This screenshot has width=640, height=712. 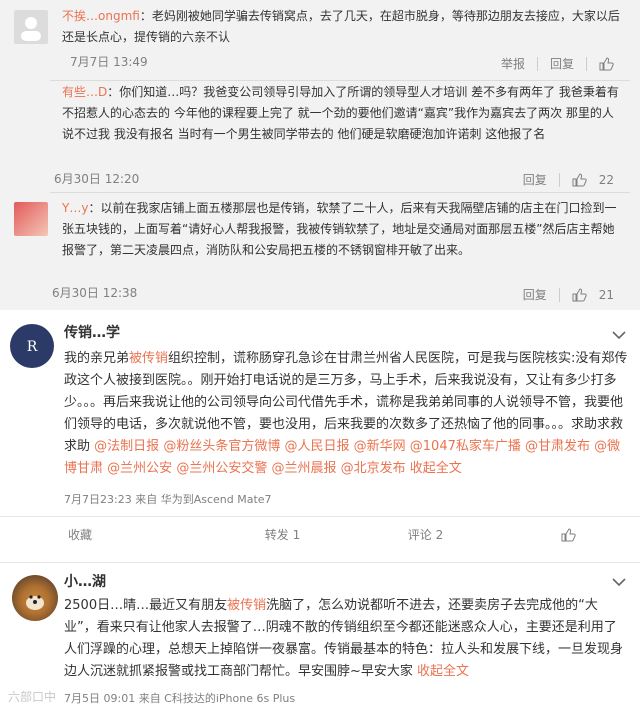 What do you see at coordinates (95, 293) in the screenshot?
I see `comment-time: 6月30日 12:38` at bounding box center [95, 293].